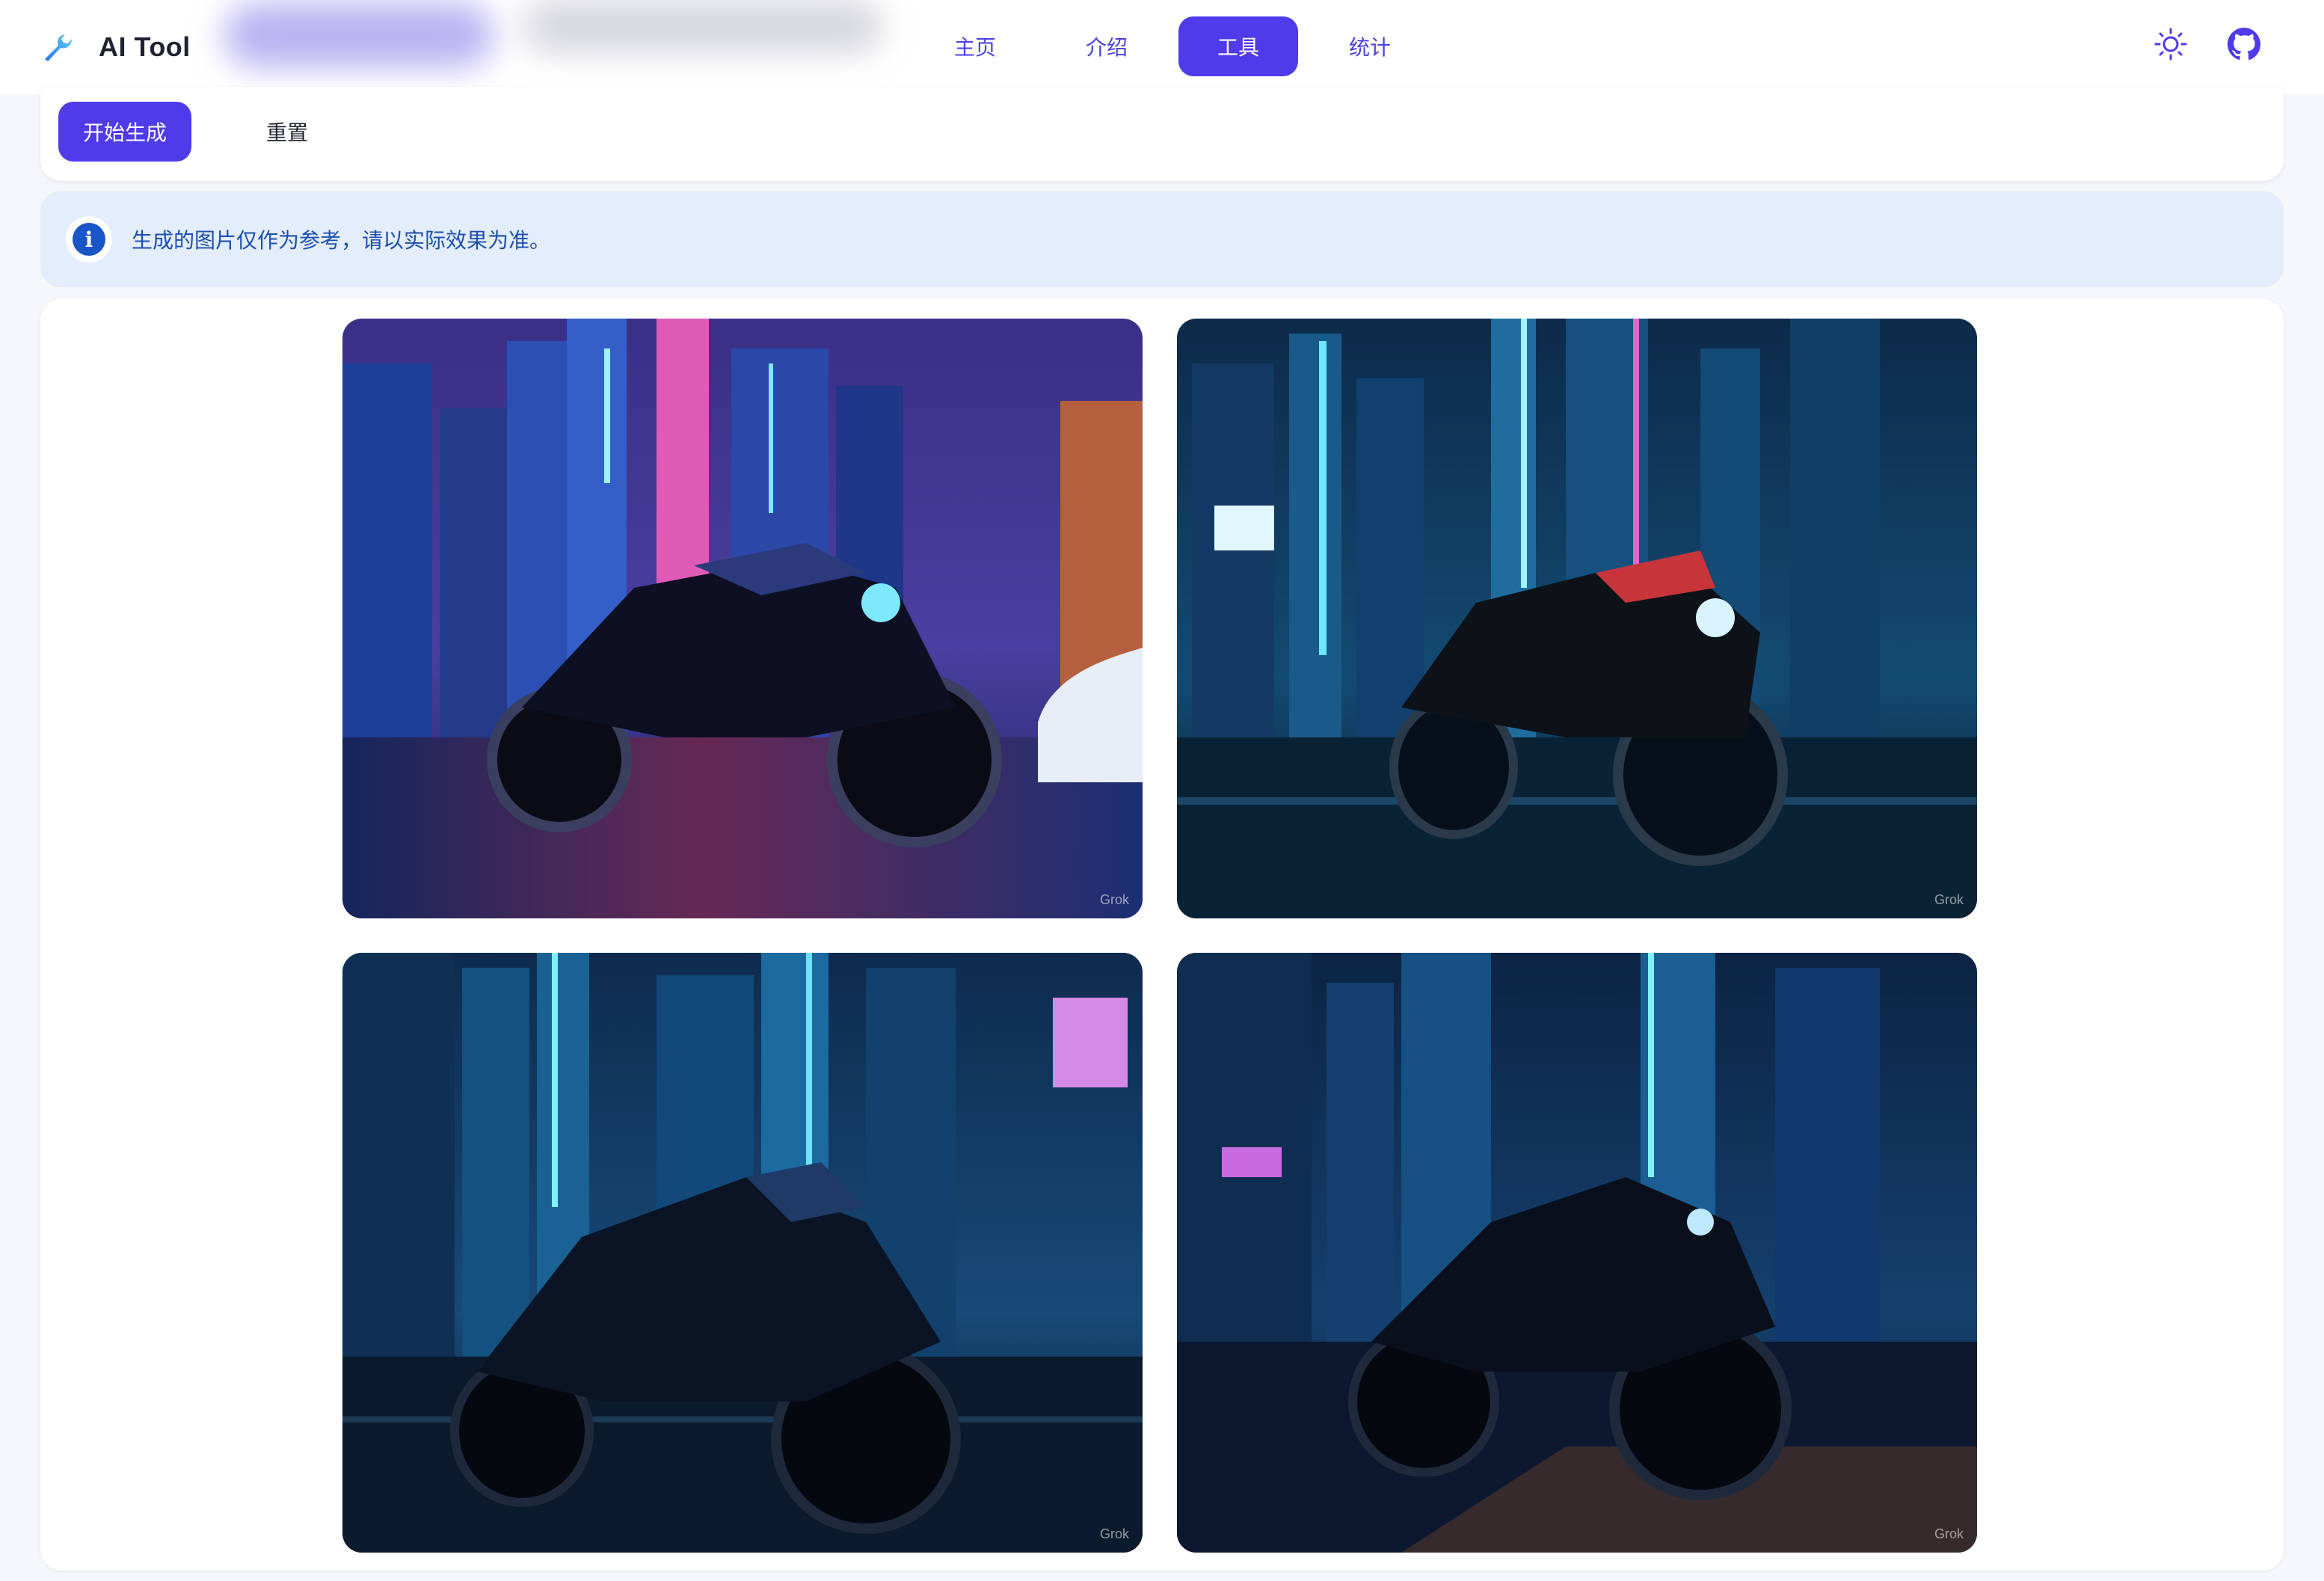 This screenshot has height=1581, width=2324. Describe the element at coordinates (975, 46) in the screenshot. I see `nav-home: 主页` at that location.